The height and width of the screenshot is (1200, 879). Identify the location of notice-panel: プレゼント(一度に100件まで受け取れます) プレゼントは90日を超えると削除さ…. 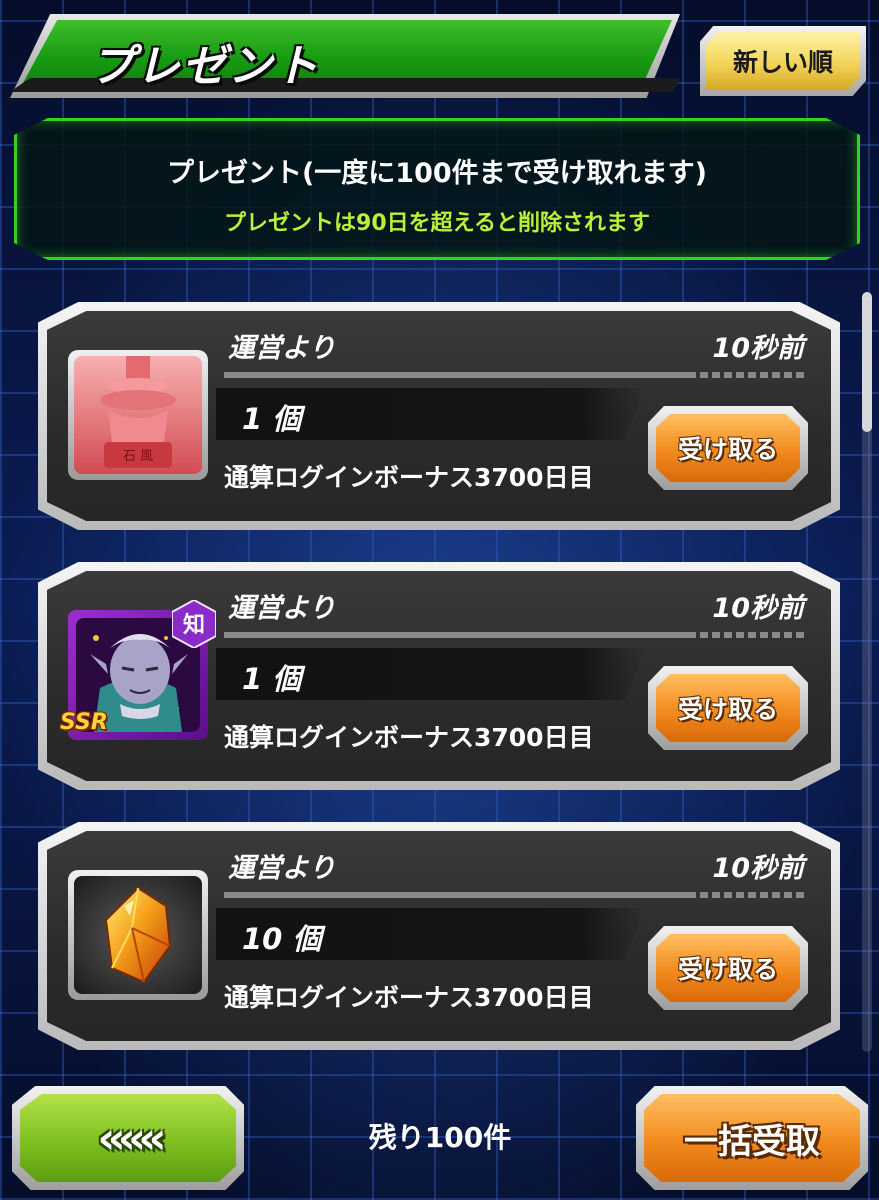
(437, 189).